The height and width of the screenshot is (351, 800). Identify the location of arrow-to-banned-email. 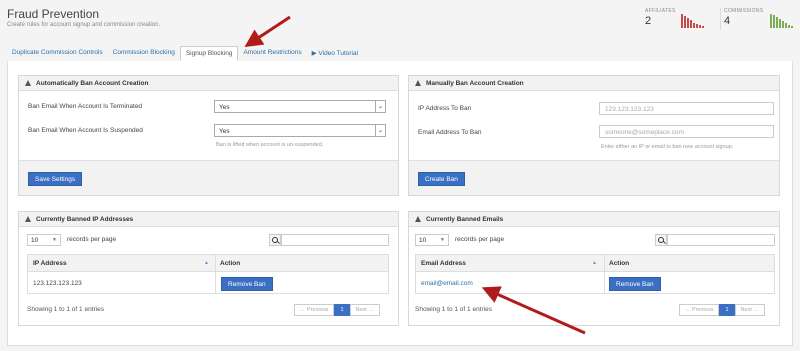
(533, 310).